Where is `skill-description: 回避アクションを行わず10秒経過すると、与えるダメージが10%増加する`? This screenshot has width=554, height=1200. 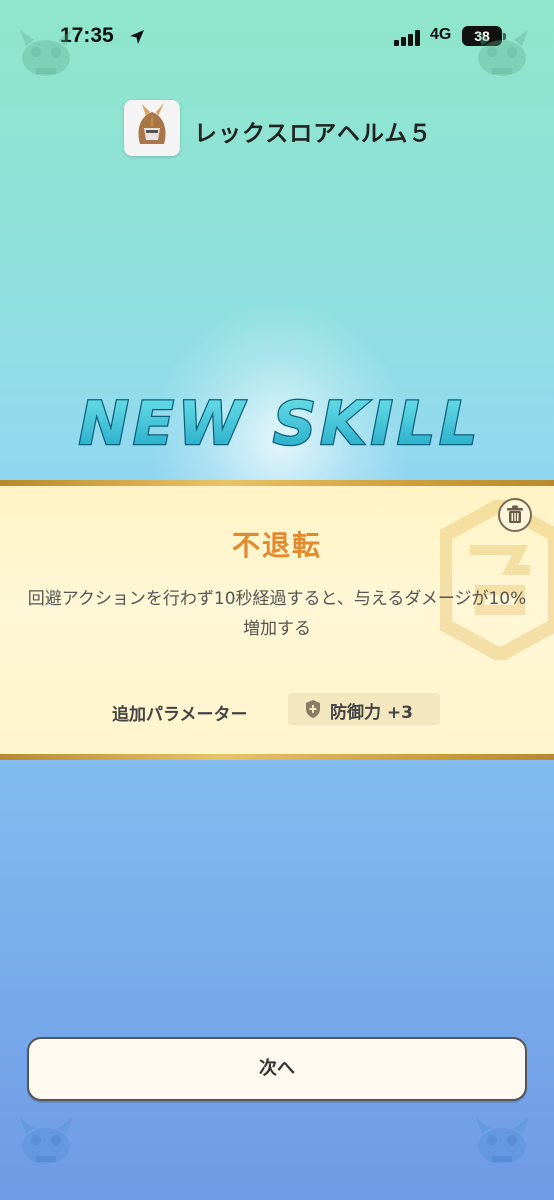
skill-description: 回避アクションを行わず10秒経過すると、与えるダメージが10%増加する is located at coordinates (277, 614).